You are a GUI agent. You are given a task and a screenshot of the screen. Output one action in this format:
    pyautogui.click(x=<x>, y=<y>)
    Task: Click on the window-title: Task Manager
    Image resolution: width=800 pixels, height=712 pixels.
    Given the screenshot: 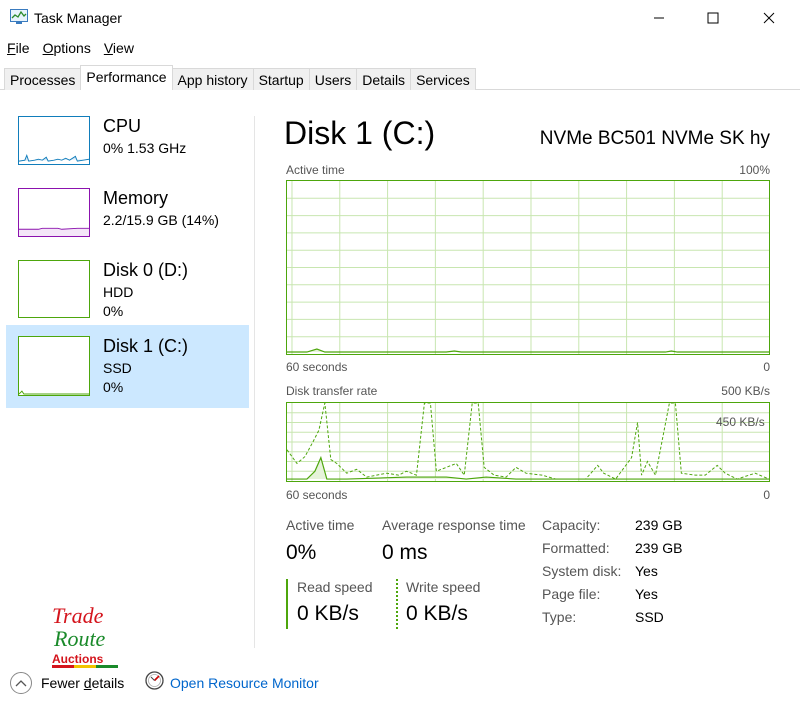 What is the action you would take?
    pyautogui.click(x=78, y=18)
    